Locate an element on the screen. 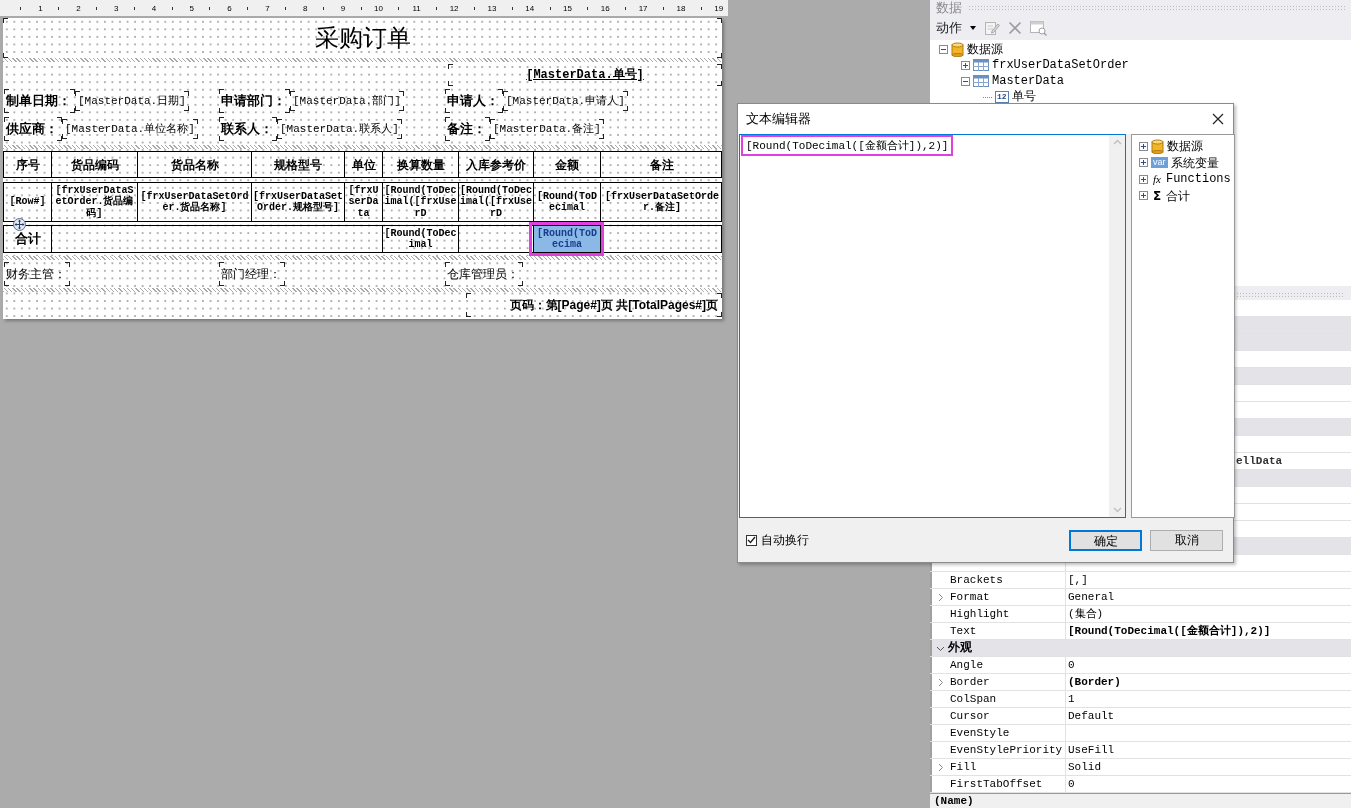 The width and height of the screenshot is (1351, 808). database-icon is located at coordinates (957, 49).